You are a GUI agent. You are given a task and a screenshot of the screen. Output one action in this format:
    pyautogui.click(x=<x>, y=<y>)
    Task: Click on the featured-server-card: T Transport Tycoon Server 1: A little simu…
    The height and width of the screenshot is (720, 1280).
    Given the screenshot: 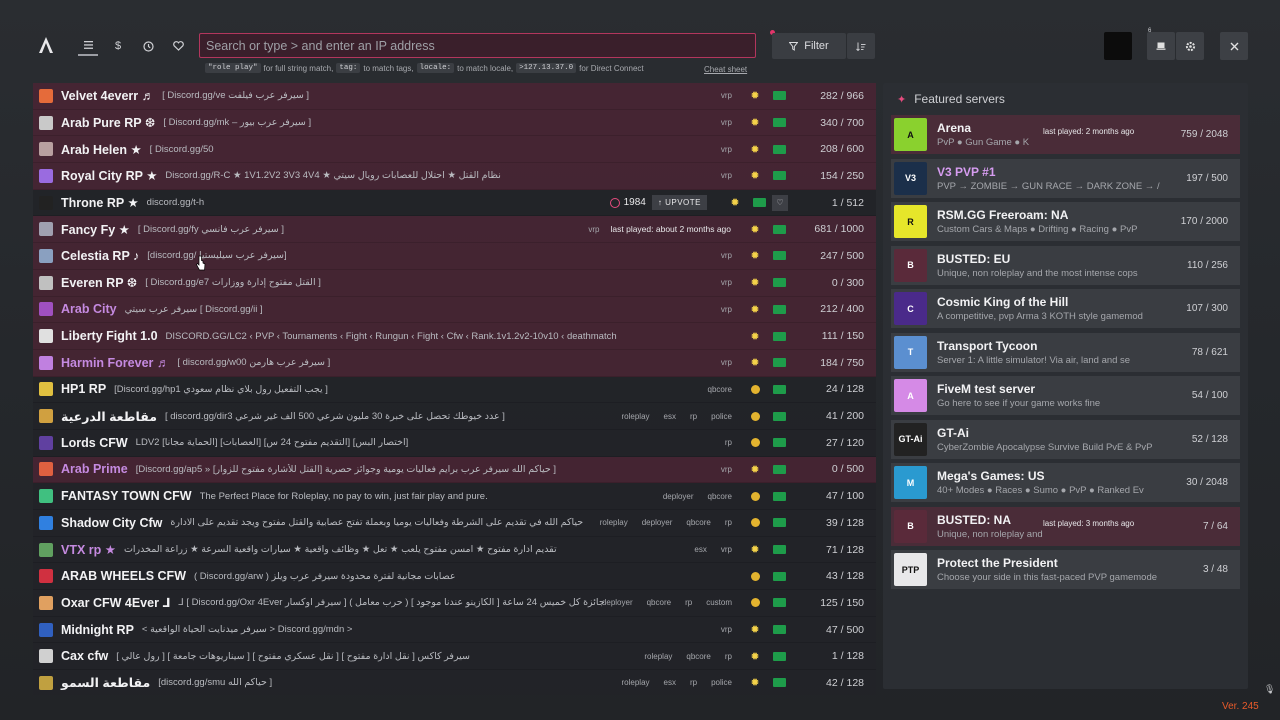 What is the action you would take?
    pyautogui.click(x=1065, y=352)
    